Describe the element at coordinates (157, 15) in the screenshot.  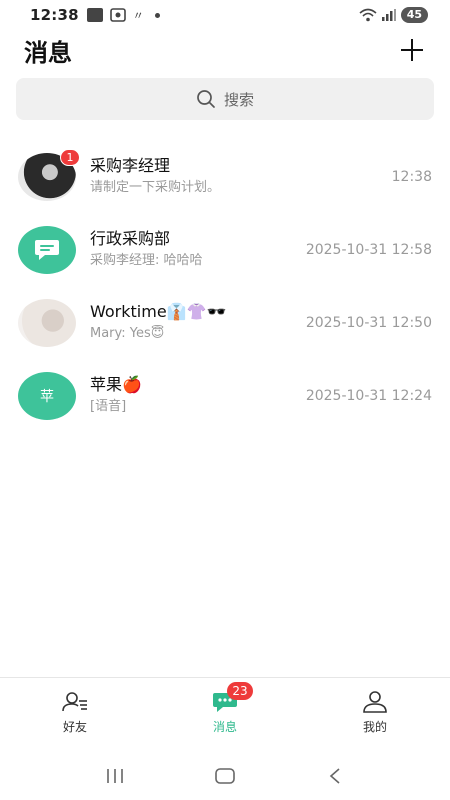
I see `dot-icon` at that location.